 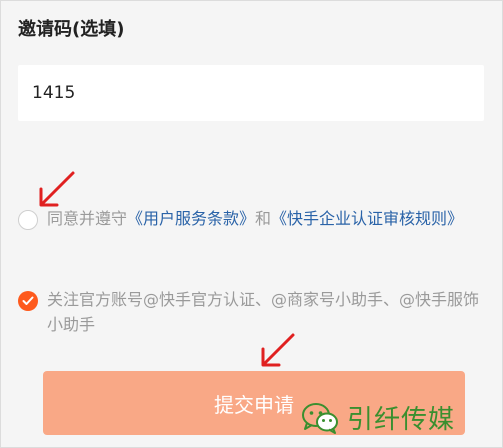 What do you see at coordinates (28, 220) in the screenshot?
I see `agreement-checkbox` at bounding box center [28, 220].